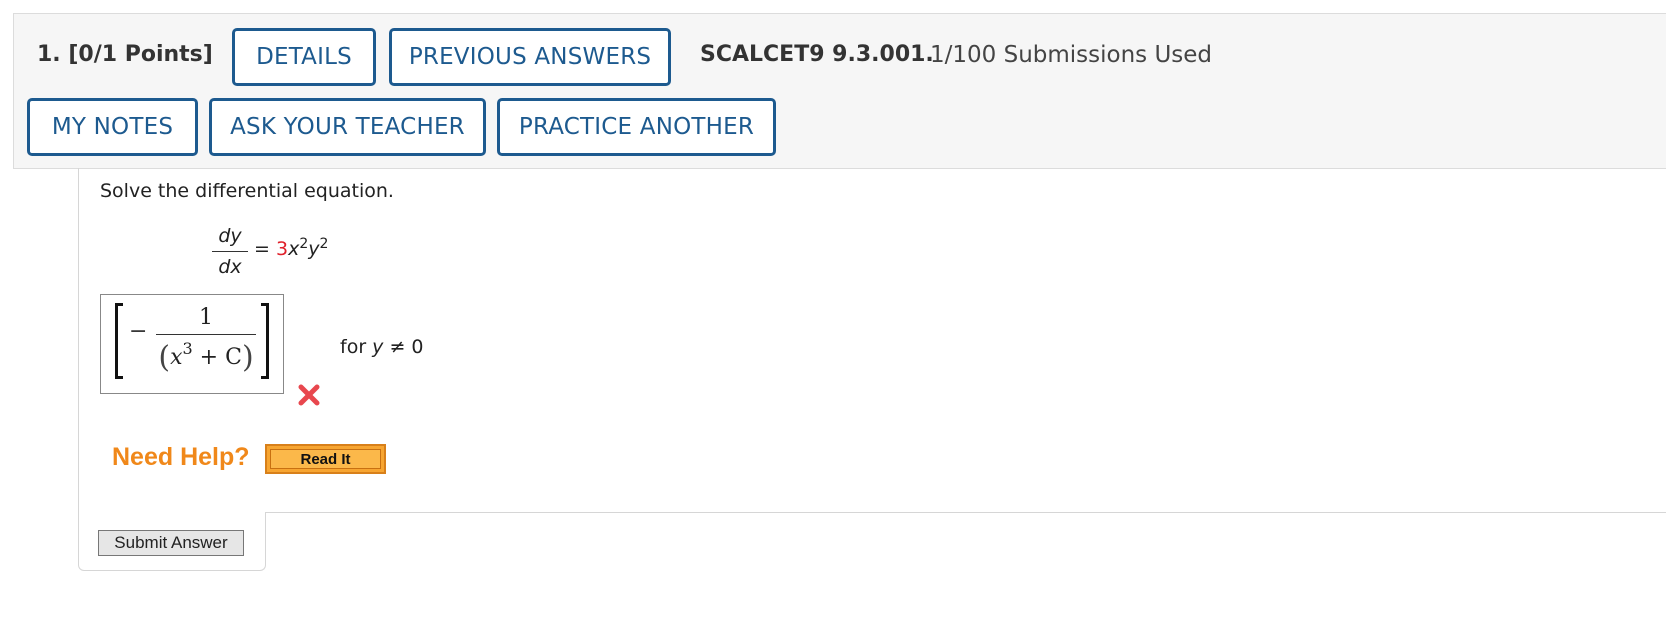 The height and width of the screenshot is (629, 1666). Describe the element at coordinates (347, 127) in the screenshot. I see `ask-your-teacher-button: ASK YOUR TEACHER` at that location.